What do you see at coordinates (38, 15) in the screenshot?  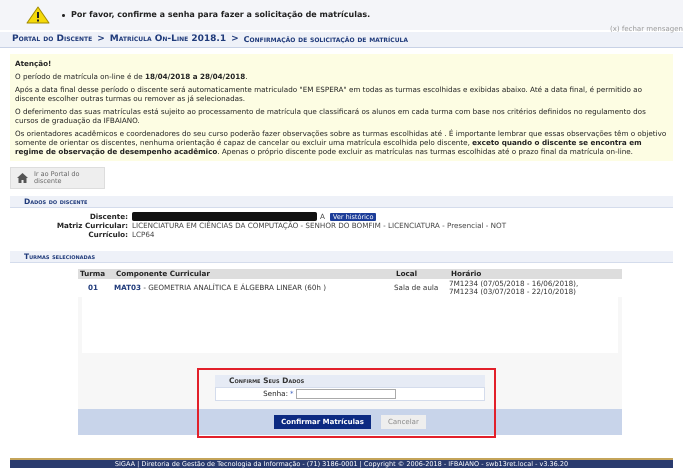 I see `warning-icon` at bounding box center [38, 15].